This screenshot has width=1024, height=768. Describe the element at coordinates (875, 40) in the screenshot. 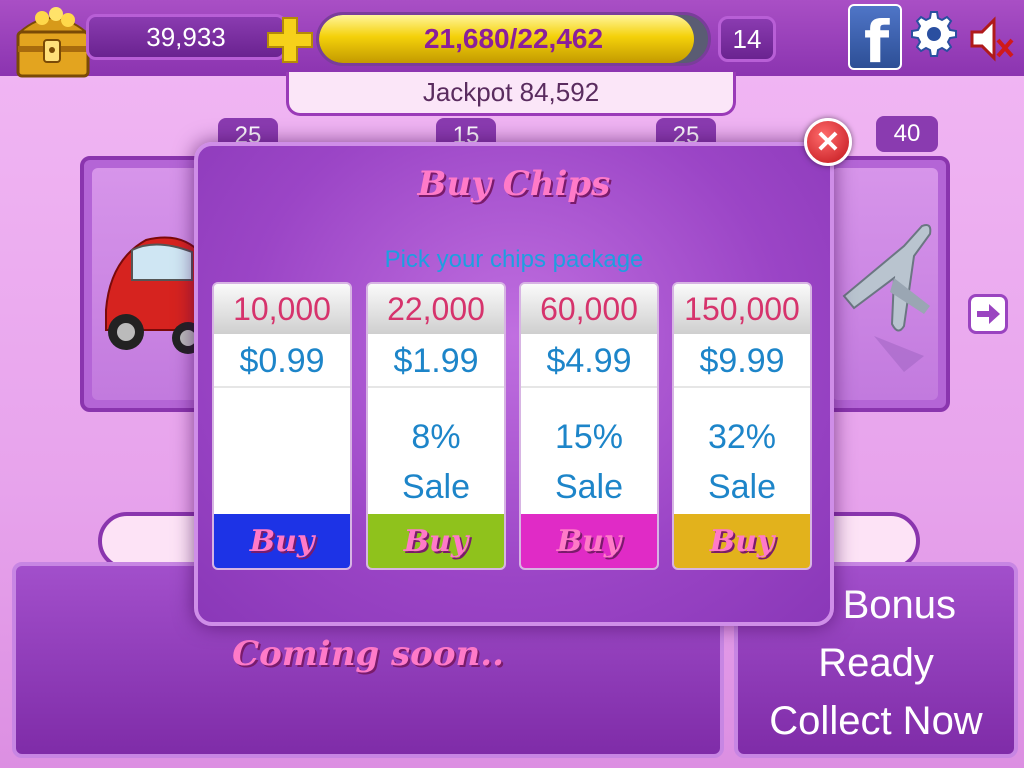

I see `facebook-icon: f` at that location.